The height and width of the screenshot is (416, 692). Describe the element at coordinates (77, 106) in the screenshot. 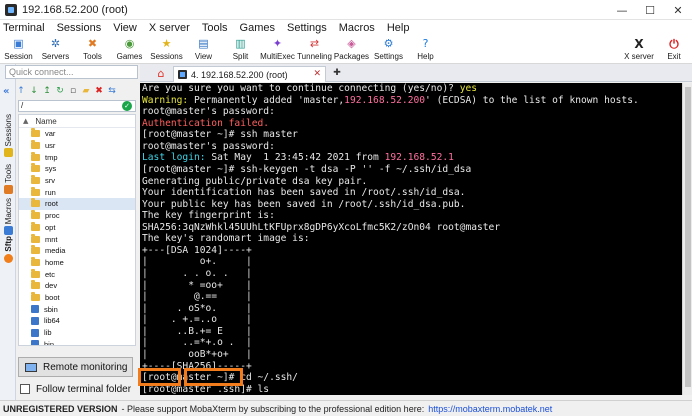

I see `sftp-path-input: /` at that location.